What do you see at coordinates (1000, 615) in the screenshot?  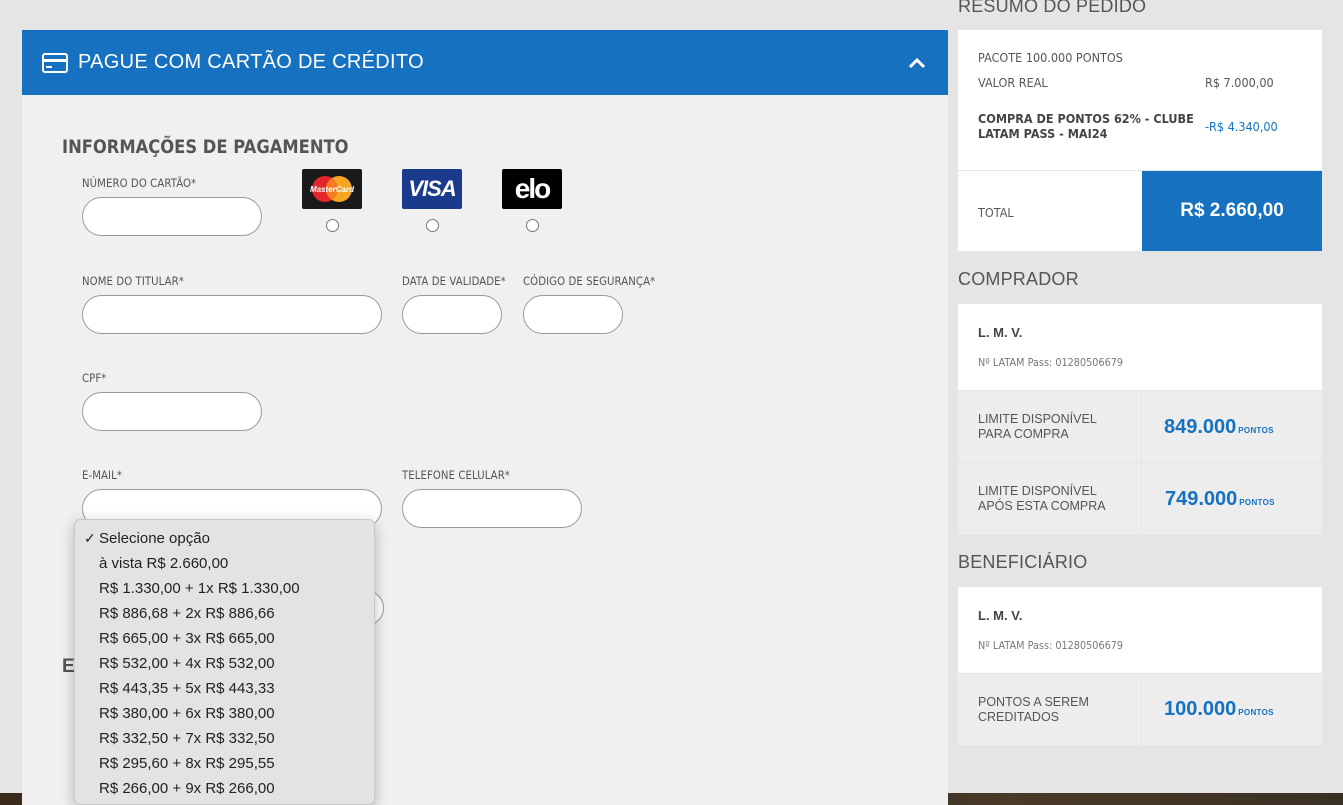 I see `beneficiary-name: L. M. V.` at bounding box center [1000, 615].